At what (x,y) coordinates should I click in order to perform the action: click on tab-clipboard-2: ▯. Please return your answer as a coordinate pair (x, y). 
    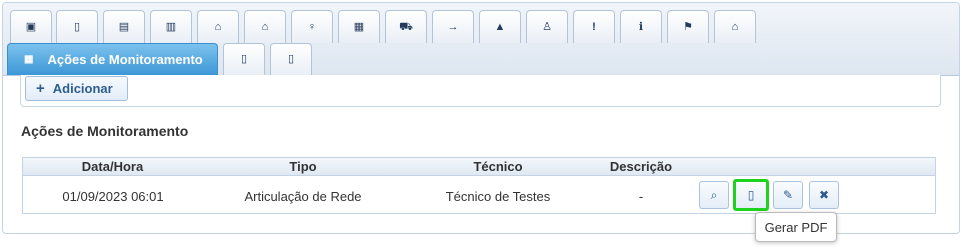
    Looking at the image, I should click on (291, 59).